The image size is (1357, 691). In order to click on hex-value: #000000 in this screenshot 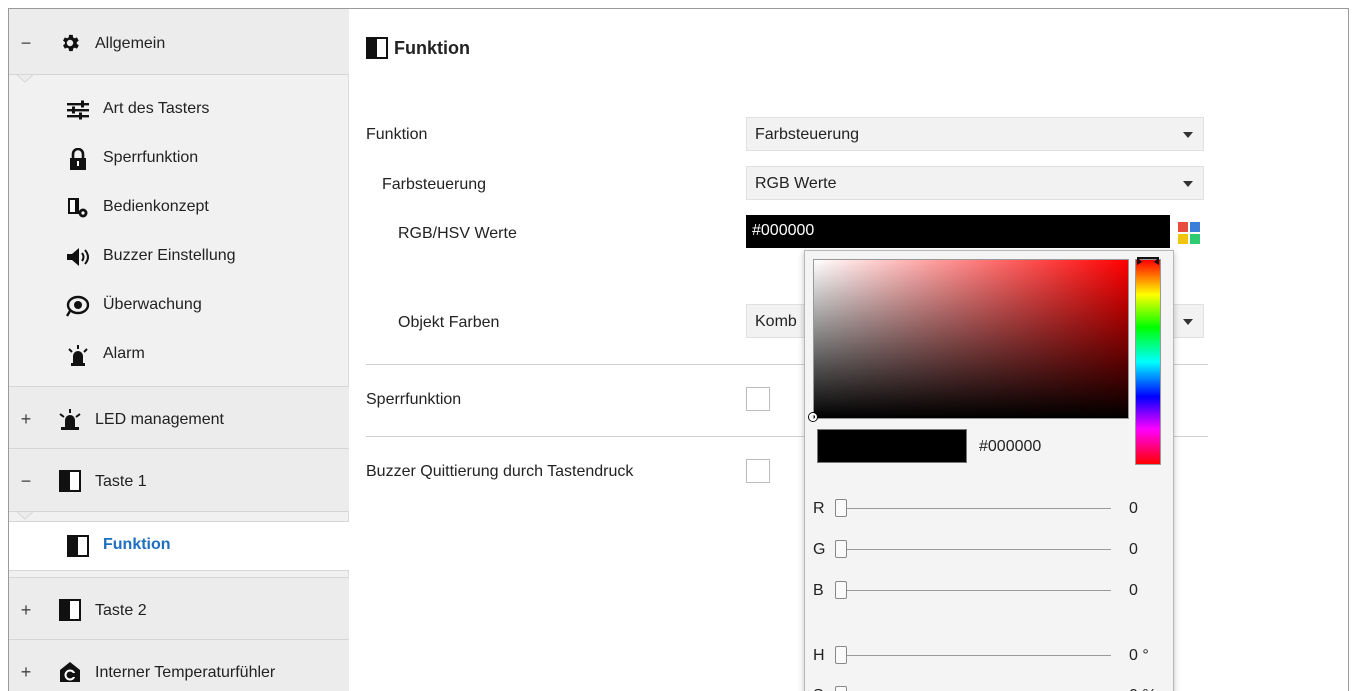, I will do `click(1010, 447)`.